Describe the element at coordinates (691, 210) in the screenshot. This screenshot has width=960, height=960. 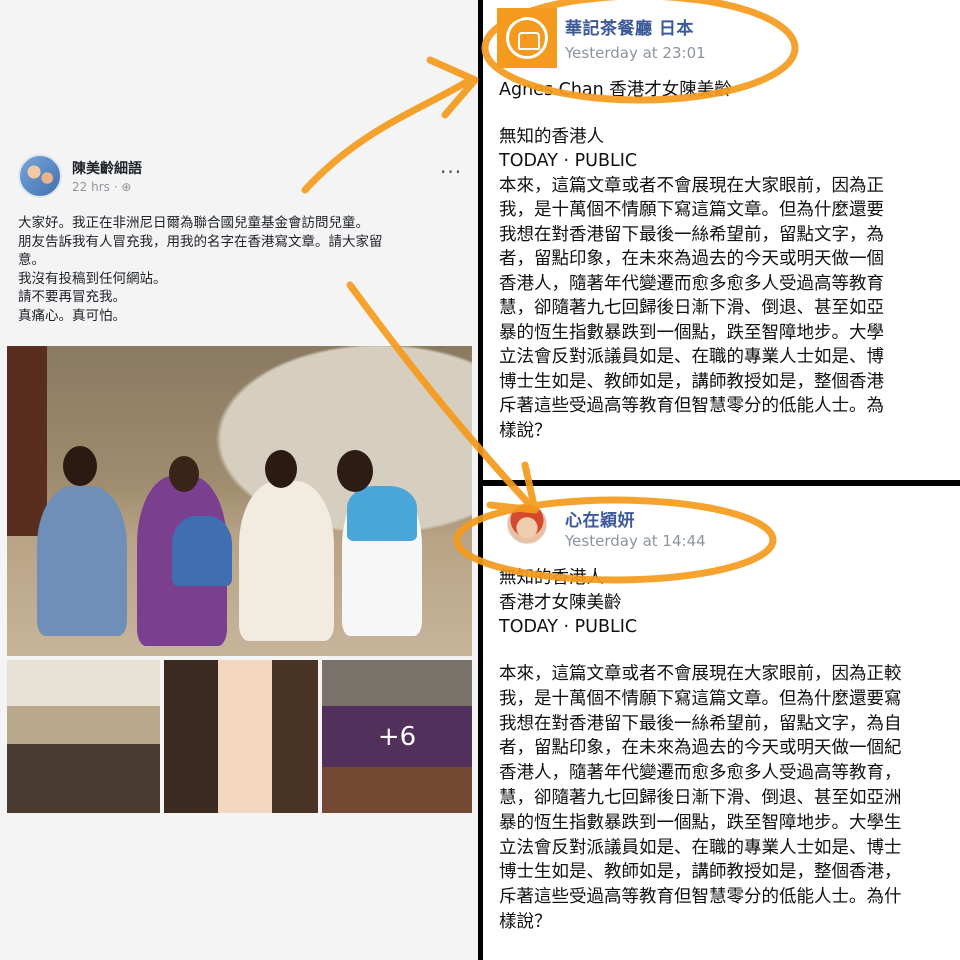
I see `post-line: 我，是十萬個不情願下寫這篇文章。但為什麼還要` at that location.